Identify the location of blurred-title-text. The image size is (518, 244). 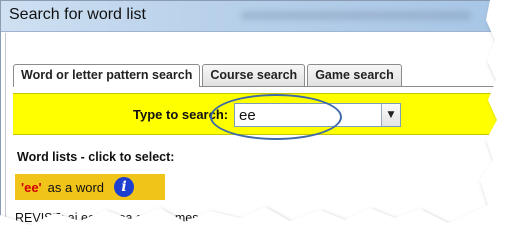
(356, 15).